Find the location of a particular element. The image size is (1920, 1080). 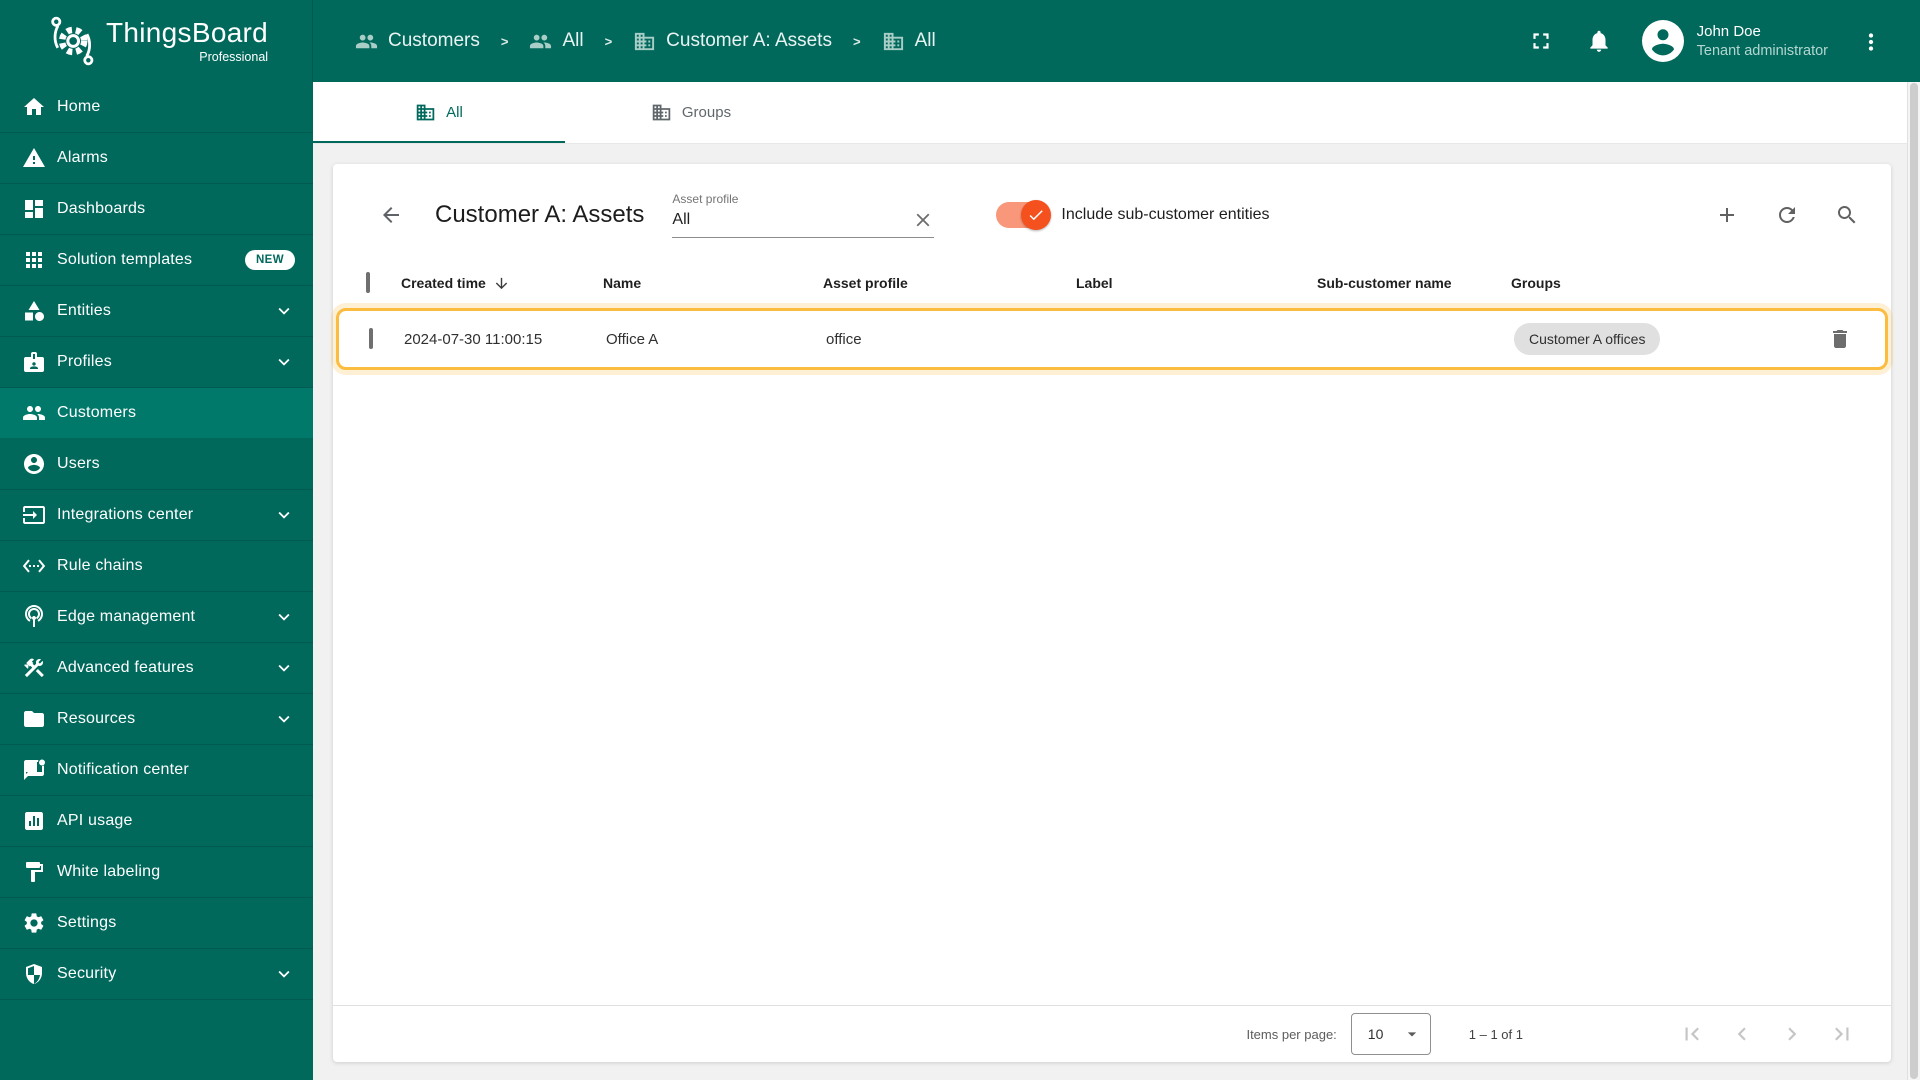

select-all-checkbox is located at coordinates (368, 282).